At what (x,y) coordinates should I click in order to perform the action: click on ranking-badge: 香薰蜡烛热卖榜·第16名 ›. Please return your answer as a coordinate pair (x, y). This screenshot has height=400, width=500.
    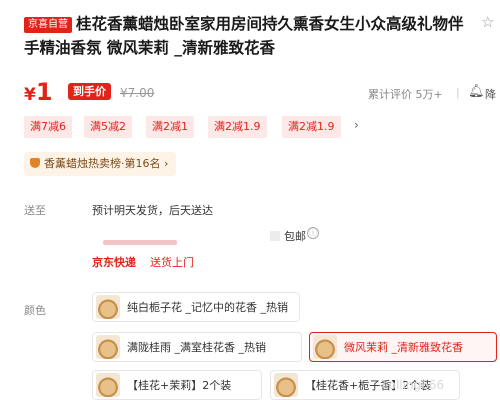
    Looking at the image, I should click on (100, 164).